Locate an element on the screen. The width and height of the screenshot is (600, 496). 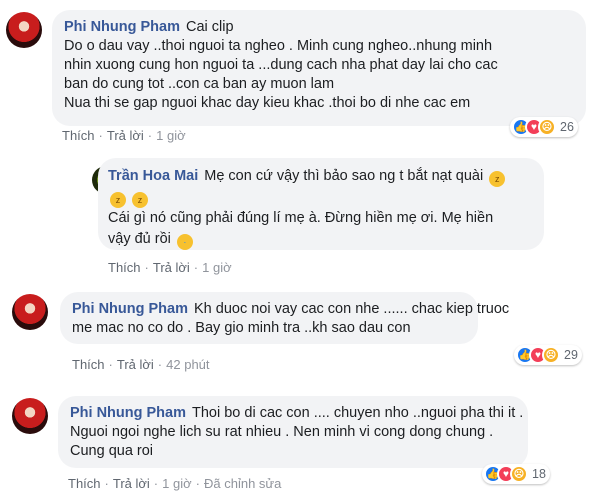
reactions-summary: 👍 ♥ ☹ 26 is located at coordinates (544, 127).